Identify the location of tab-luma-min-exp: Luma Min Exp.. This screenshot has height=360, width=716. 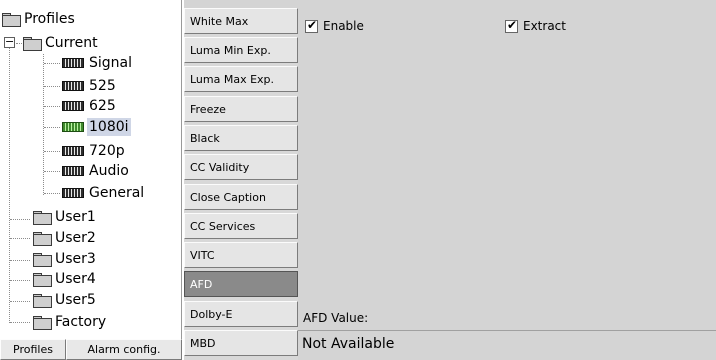
(241, 50).